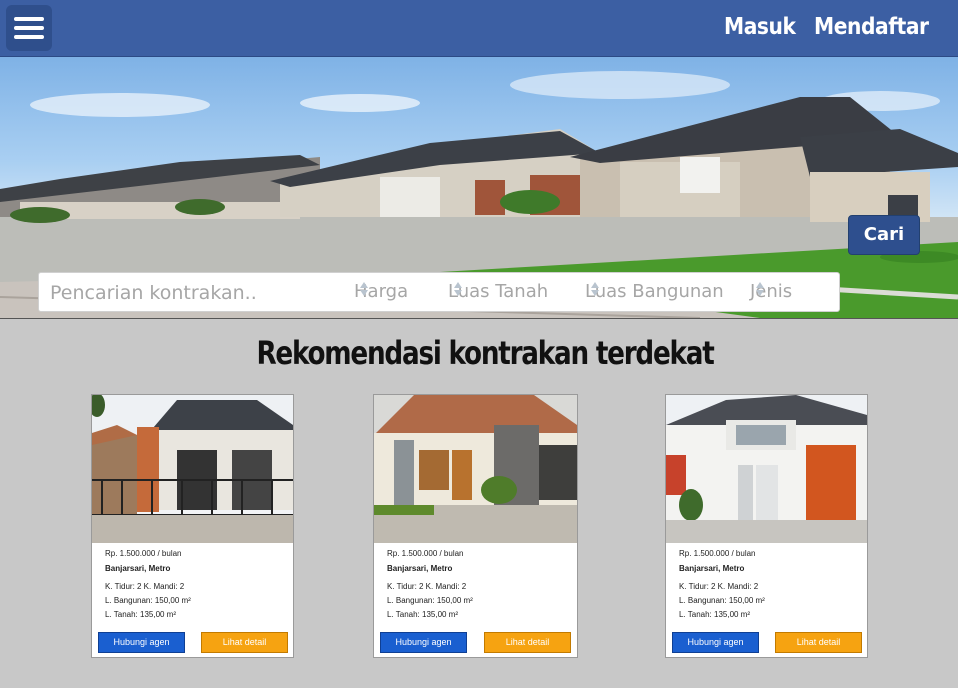  What do you see at coordinates (439, 292) in the screenshot?
I see `search-bar: Harga Luas Tanah Luas Bangunan Jenis` at bounding box center [439, 292].